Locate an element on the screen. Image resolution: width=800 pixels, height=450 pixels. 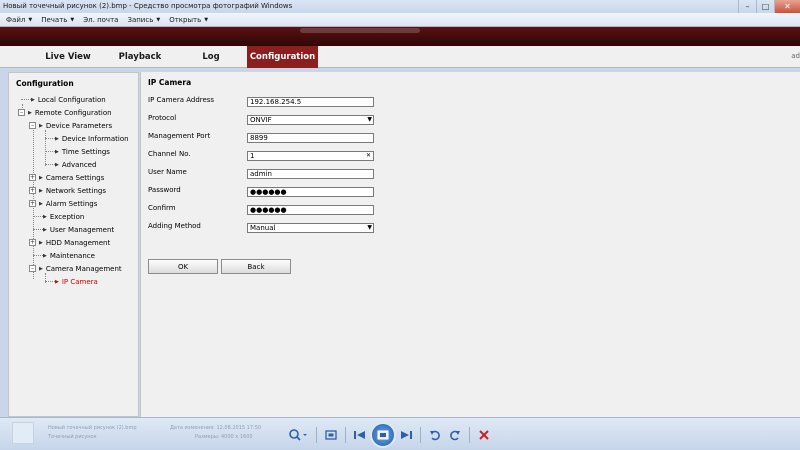
protocol-select: ONVIF ▼ is located at coordinates (310, 120).